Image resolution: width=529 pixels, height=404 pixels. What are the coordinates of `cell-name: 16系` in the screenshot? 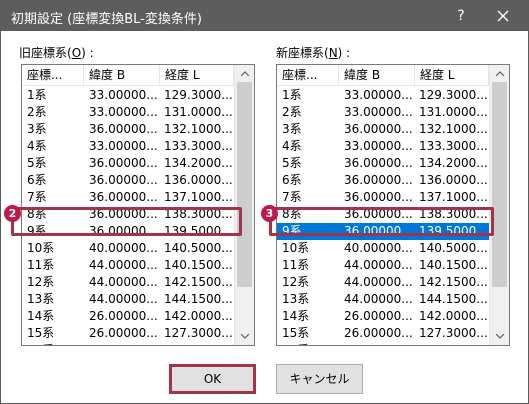 It's located at (55, 343).